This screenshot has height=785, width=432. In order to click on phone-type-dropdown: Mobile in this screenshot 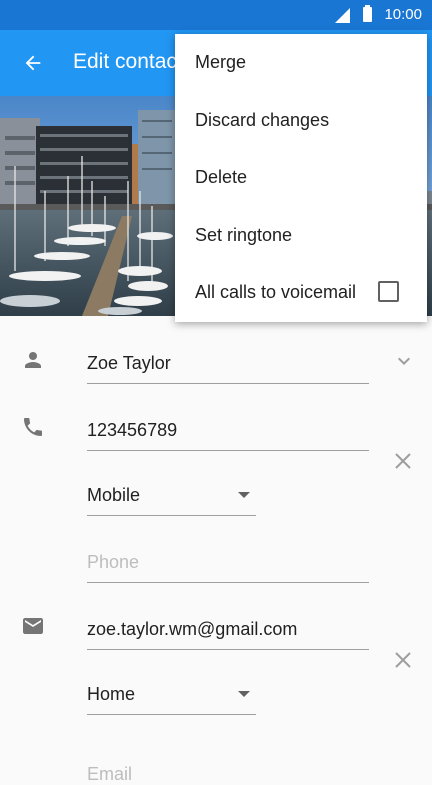, I will do `click(171, 493)`.